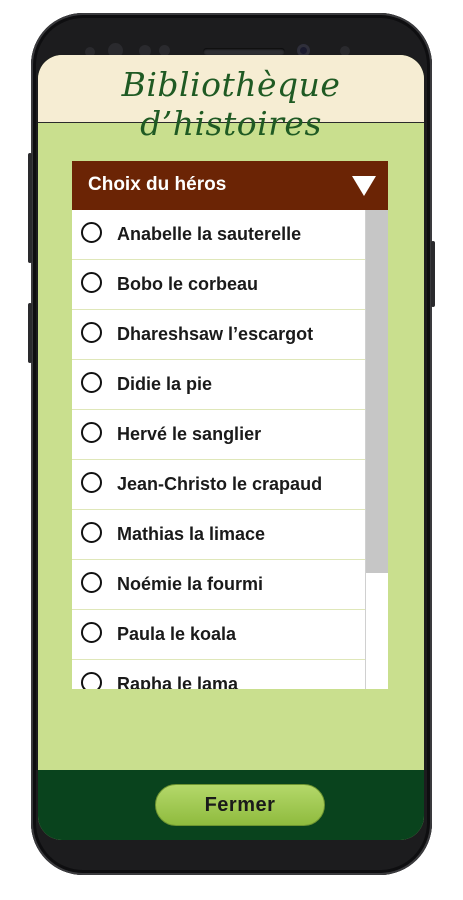 Image resolution: width=463 pixels, height=900 pixels. I want to click on list-item: Mathias la limace, so click(218, 535).